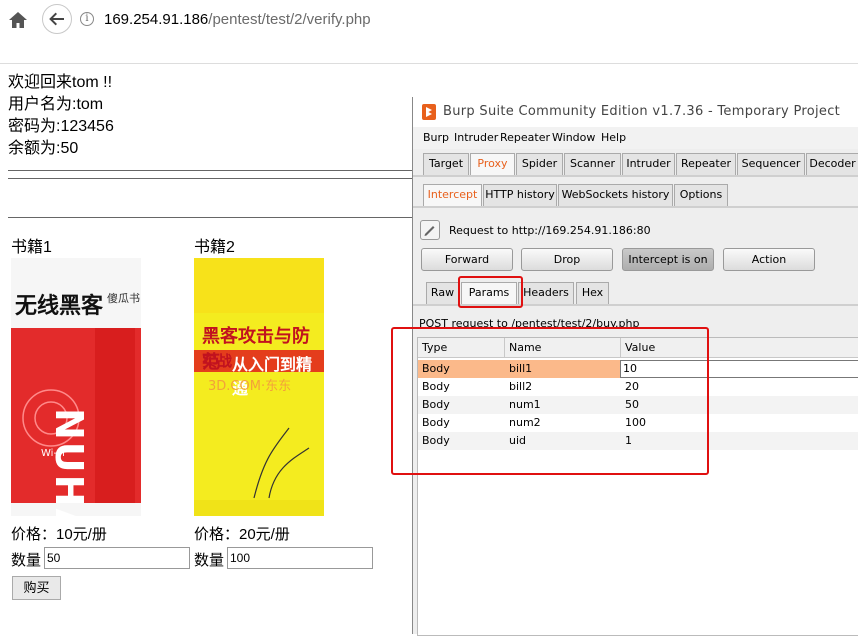 The width and height of the screenshot is (858, 636). Describe the element at coordinates (56, 104) in the screenshot. I see `username-line: 用户名为:tom` at that location.